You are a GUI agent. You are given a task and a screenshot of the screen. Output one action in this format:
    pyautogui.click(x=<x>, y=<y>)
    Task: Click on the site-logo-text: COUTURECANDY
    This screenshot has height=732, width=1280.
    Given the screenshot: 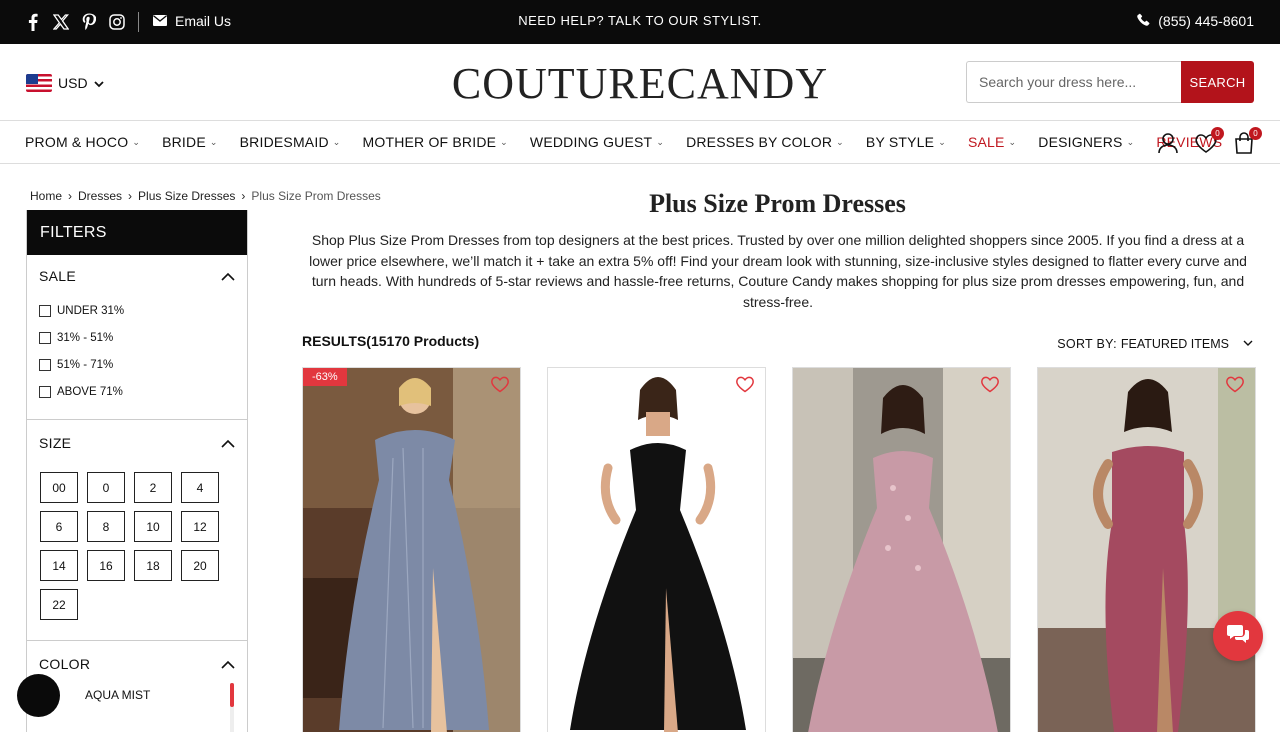 What is the action you would take?
    pyautogui.click(x=640, y=83)
    